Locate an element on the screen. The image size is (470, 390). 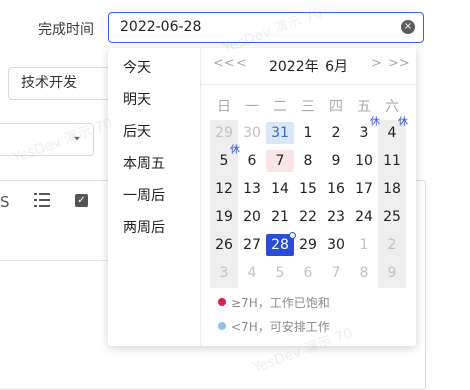
calendar-day: 23 is located at coordinates (336, 217).